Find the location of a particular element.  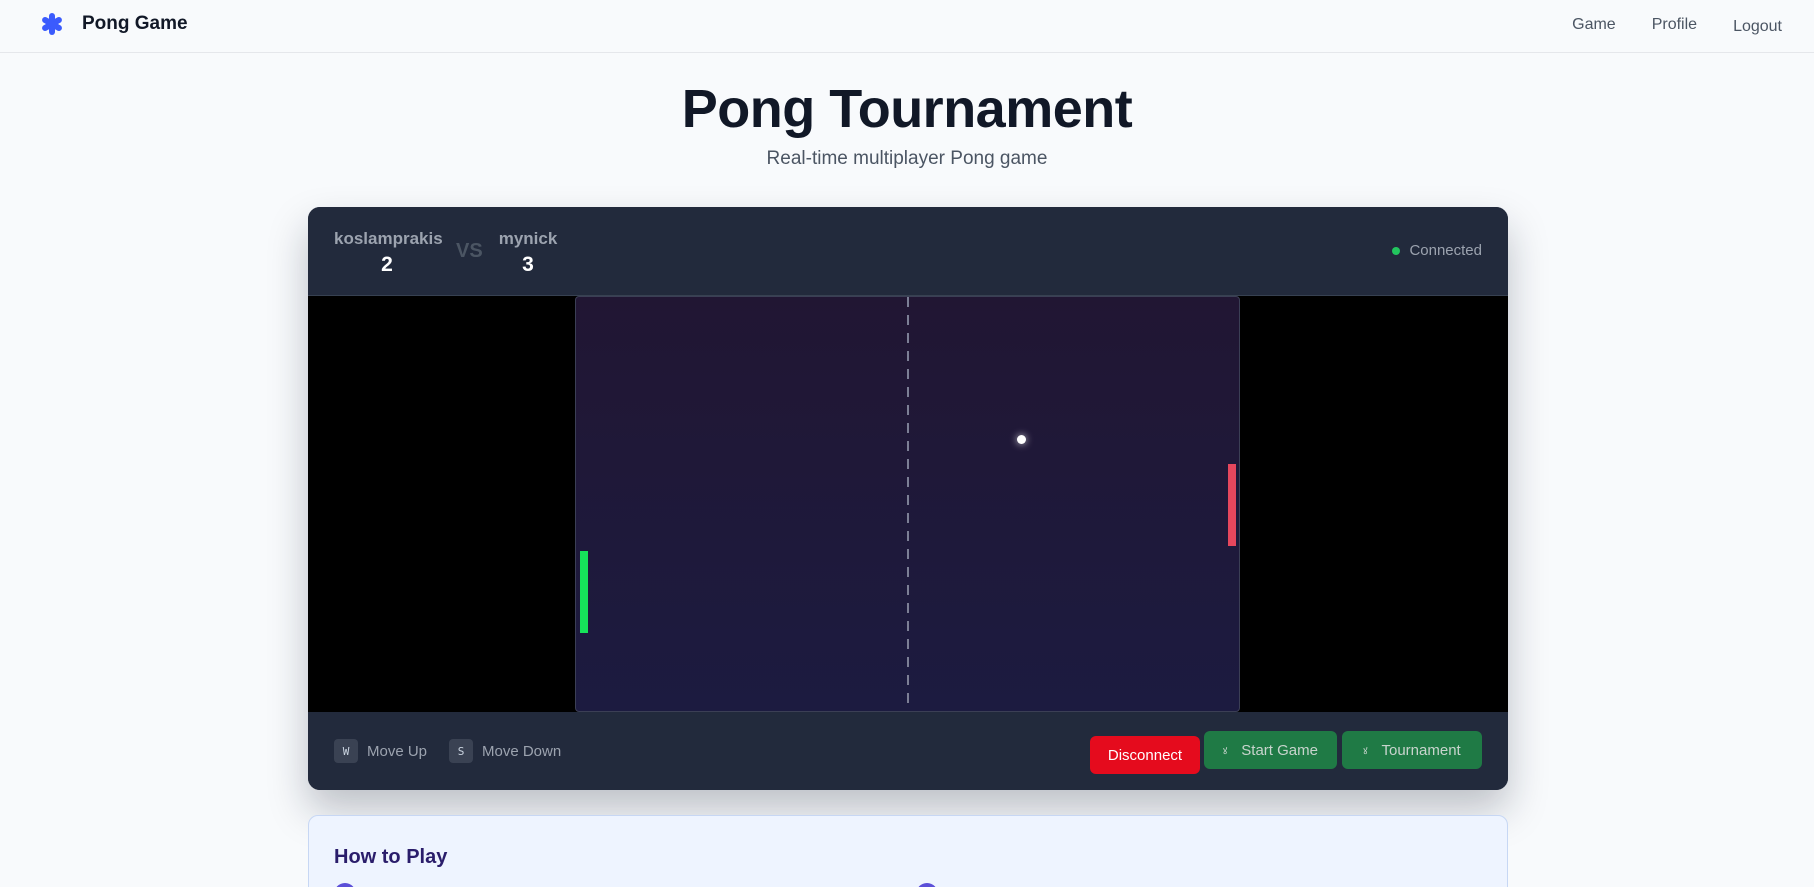

trophy-icon: ꙋ is located at coordinates (1365, 750).